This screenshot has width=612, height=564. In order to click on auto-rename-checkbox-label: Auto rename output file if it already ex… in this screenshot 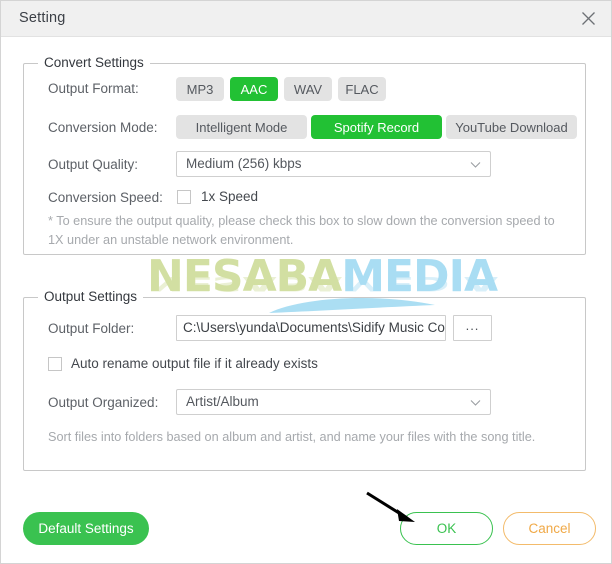, I will do `click(194, 363)`.